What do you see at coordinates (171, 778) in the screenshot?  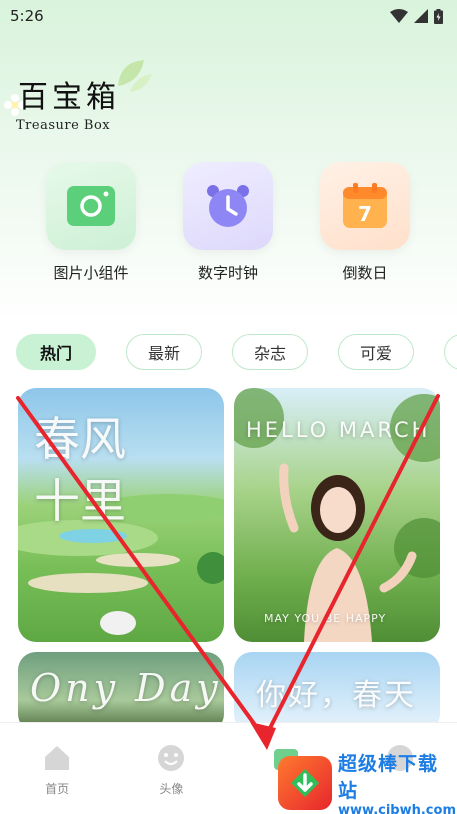 I see `tab-avatar: 头像` at bounding box center [171, 778].